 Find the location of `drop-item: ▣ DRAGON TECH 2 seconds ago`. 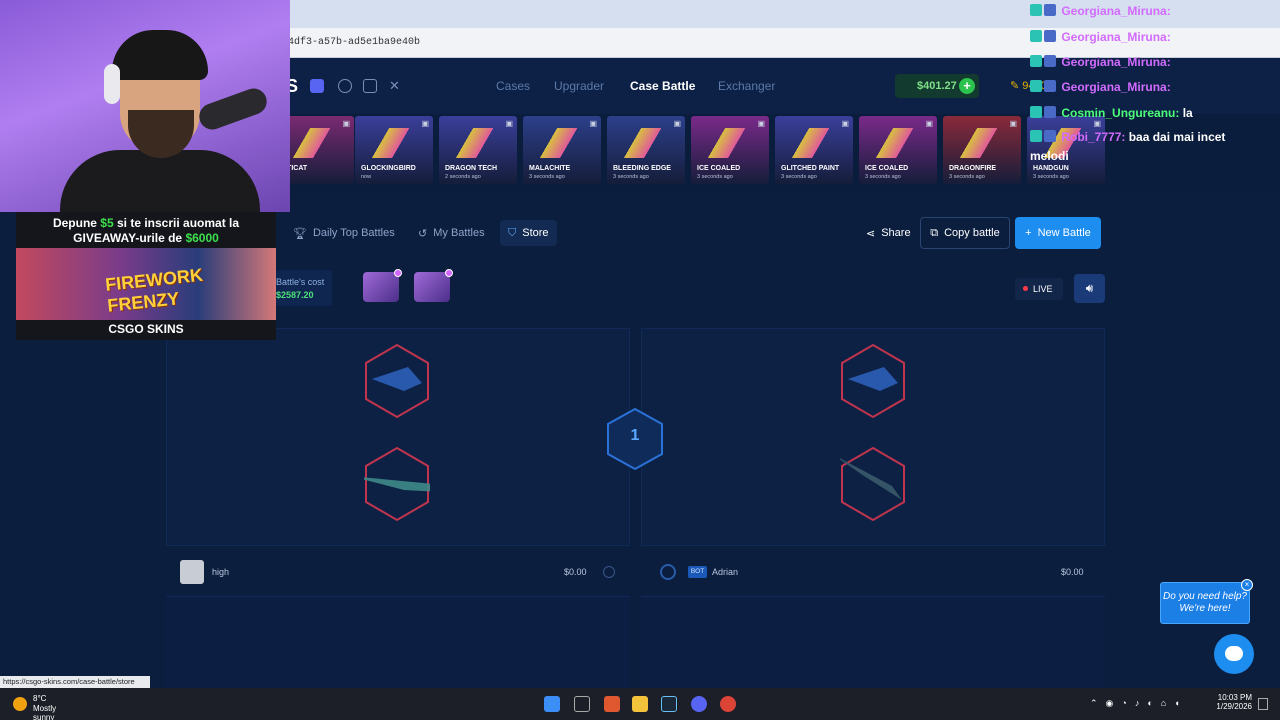

drop-item: ▣ DRAGON TECH 2 seconds ago is located at coordinates (478, 150).